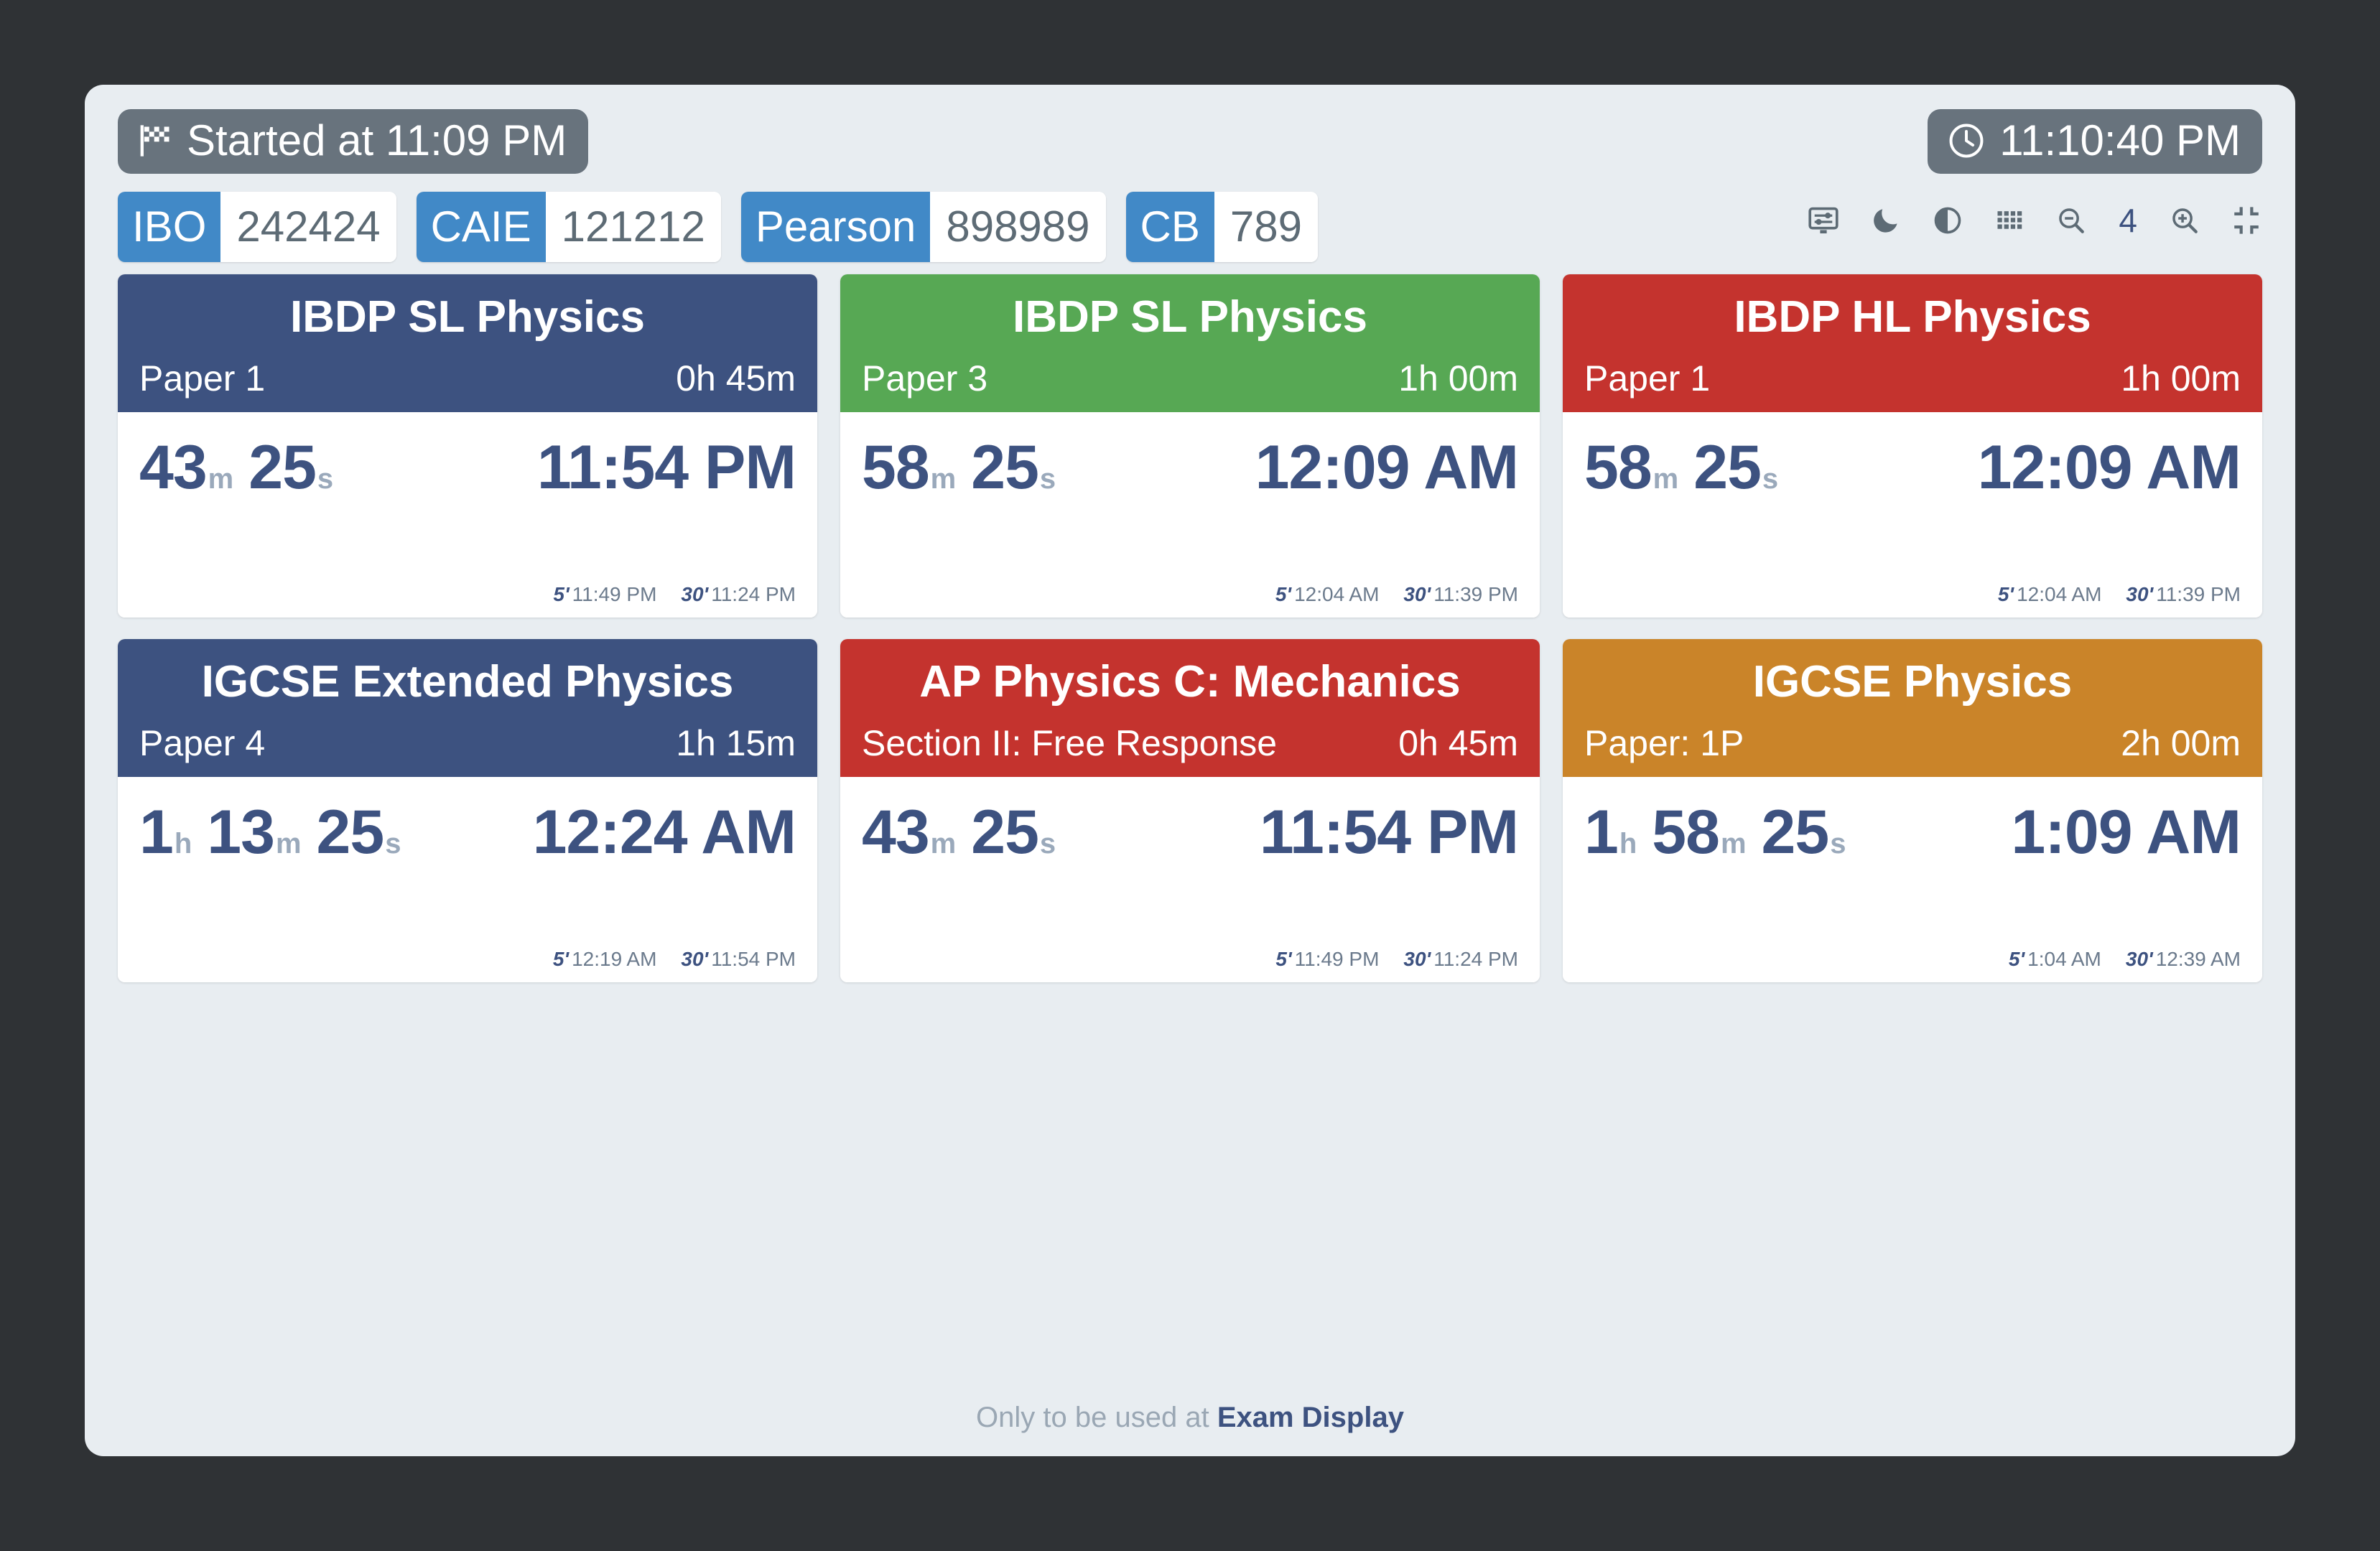  Describe the element at coordinates (1664, 743) in the screenshot. I see `paper-label: Paper: 1P` at that location.